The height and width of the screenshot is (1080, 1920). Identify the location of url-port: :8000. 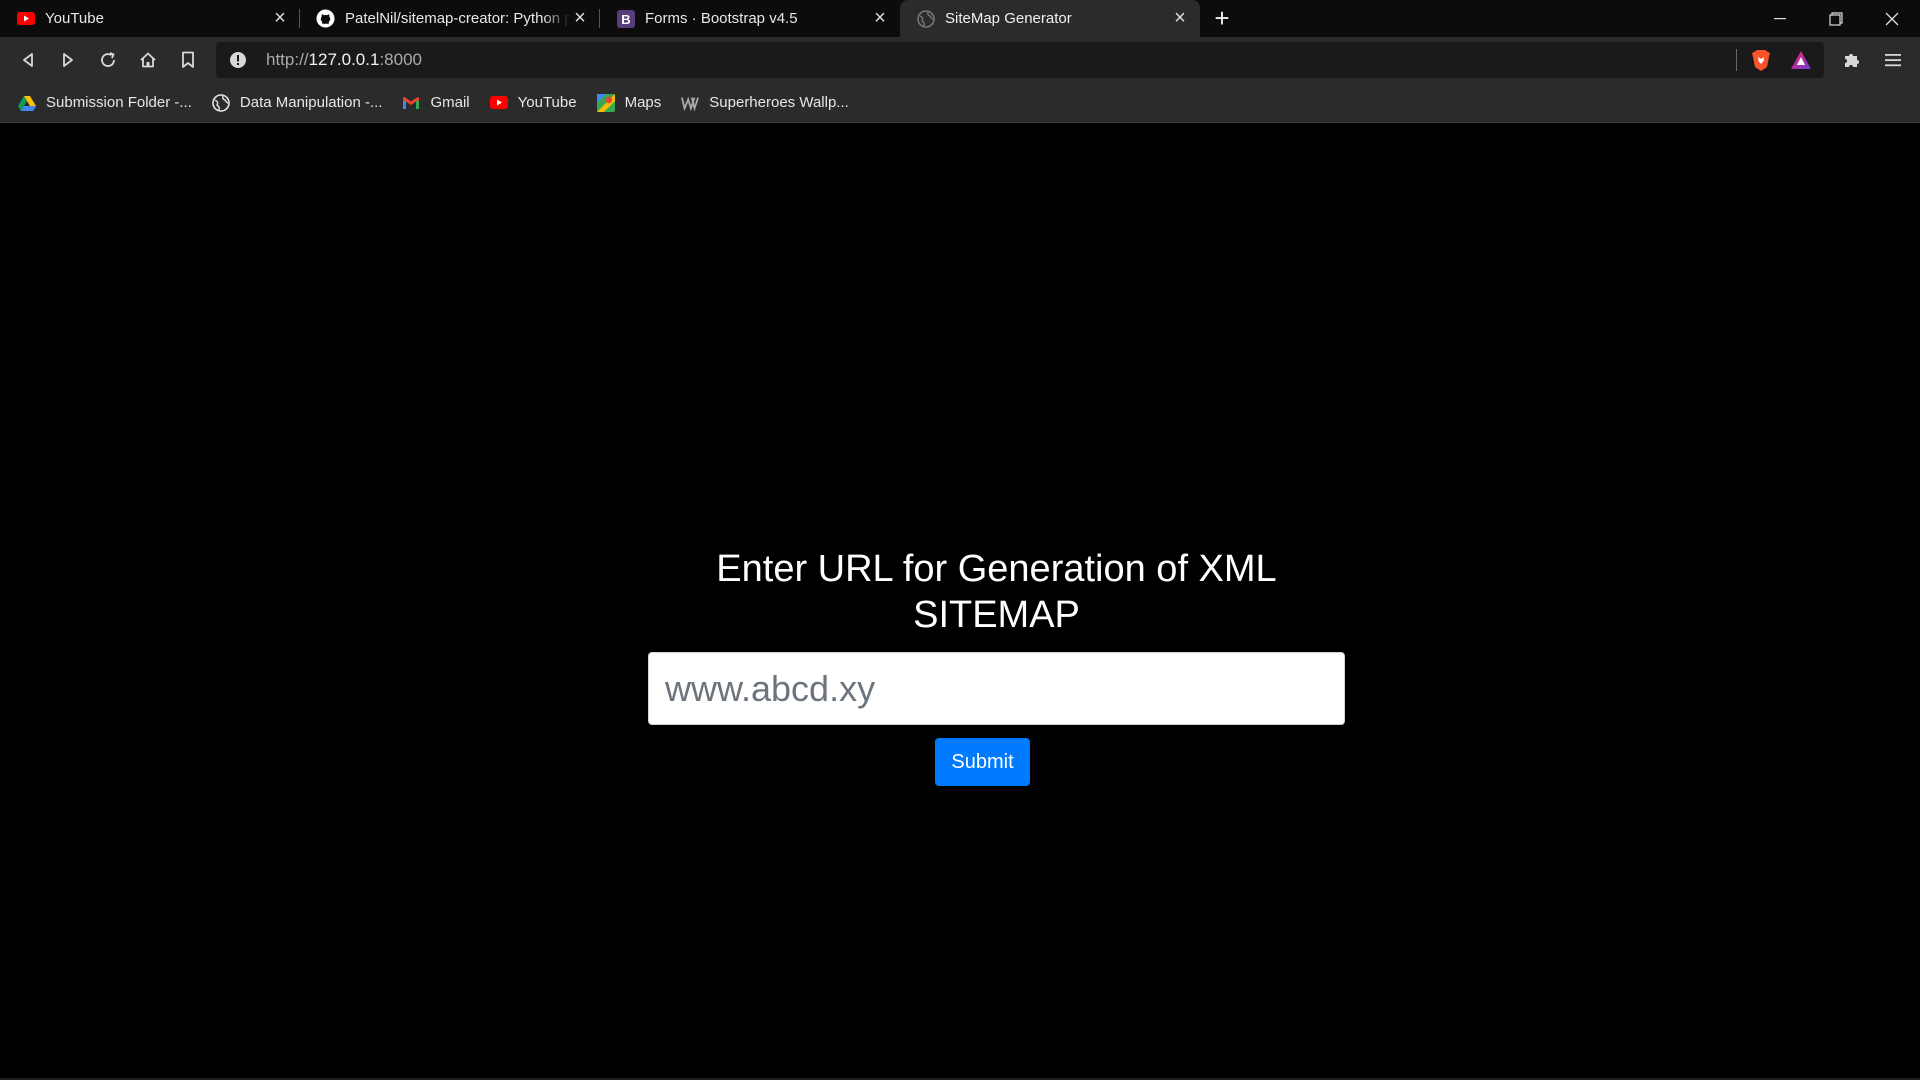
(400, 59).